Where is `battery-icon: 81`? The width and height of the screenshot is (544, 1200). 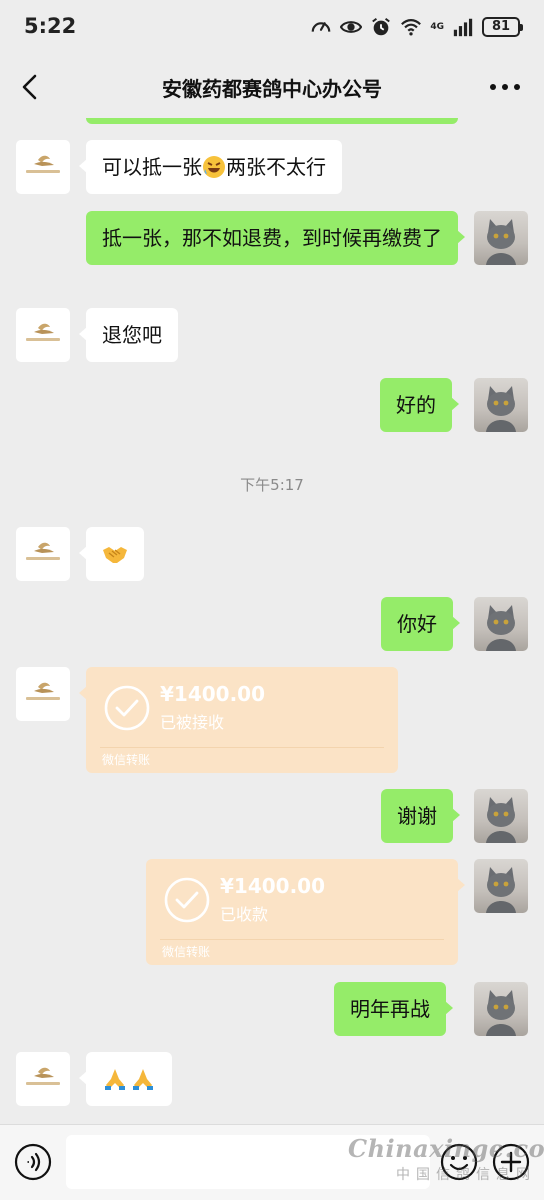 battery-icon: 81 is located at coordinates (502, 27).